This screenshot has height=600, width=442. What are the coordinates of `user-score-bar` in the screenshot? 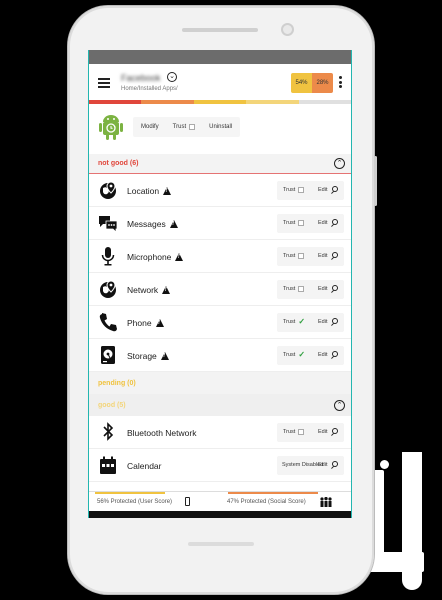 It's located at (130, 493).